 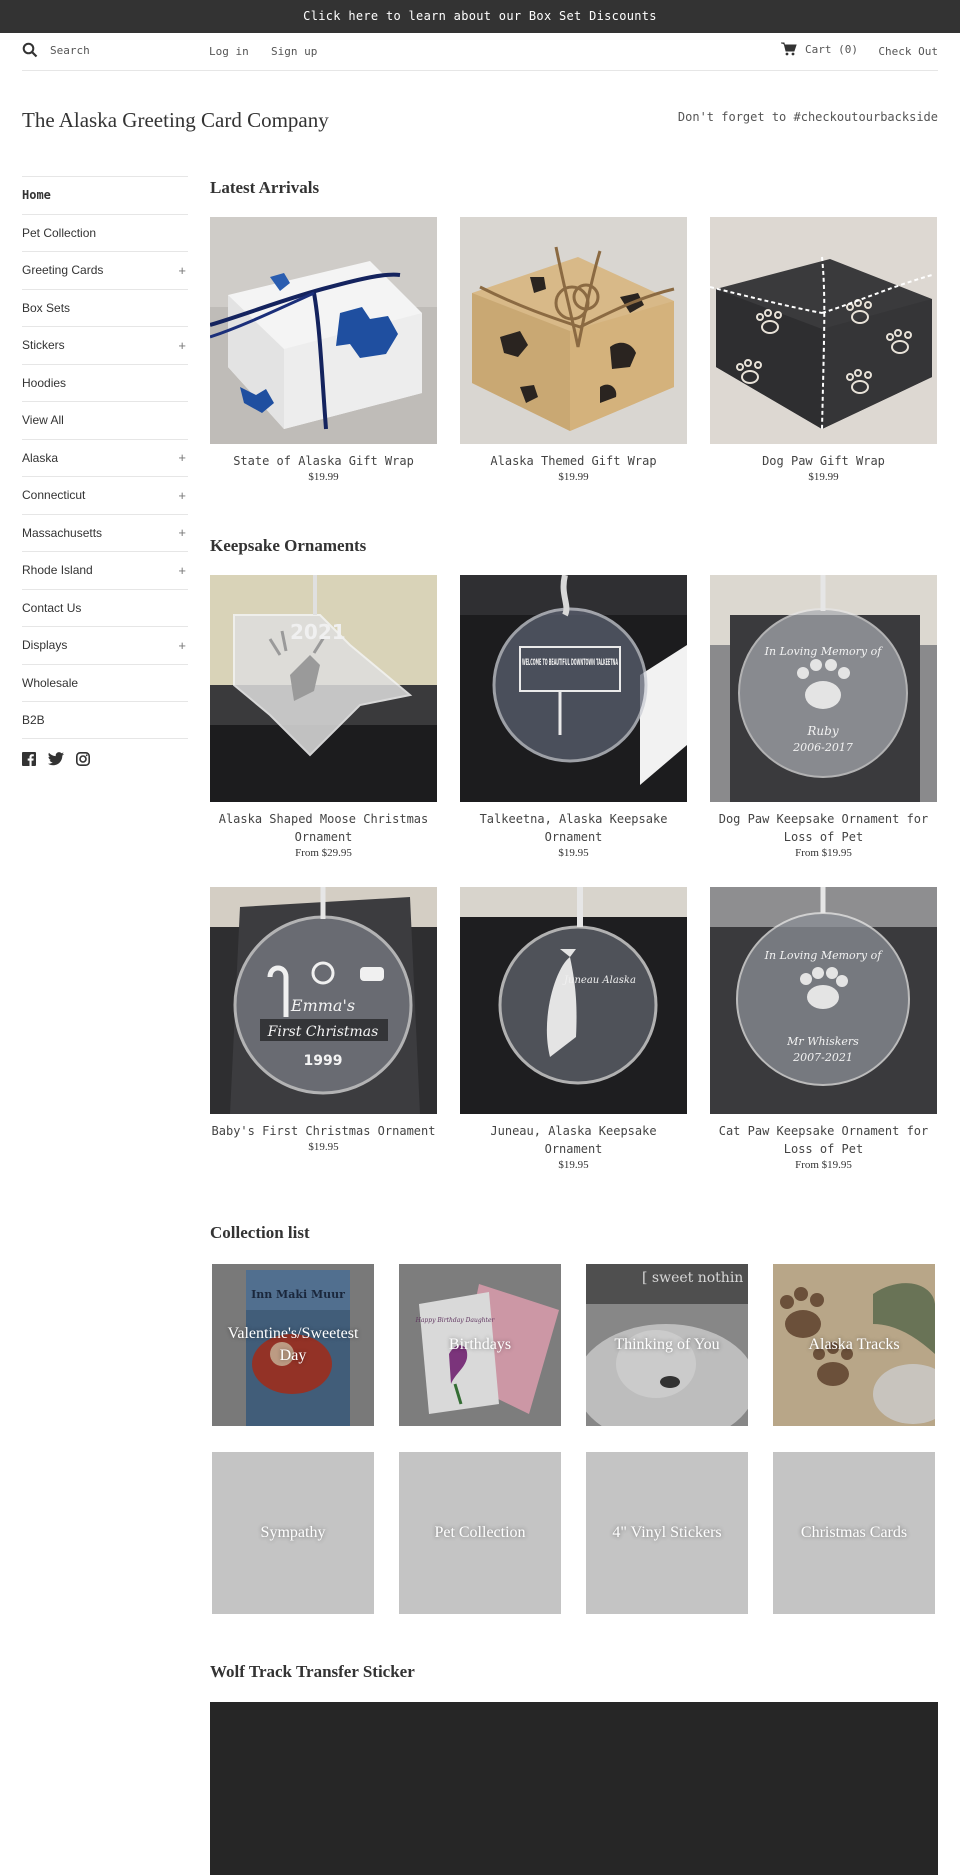 I want to click on collection-sympathy: Sympathy, so click(x=293, y=1533).